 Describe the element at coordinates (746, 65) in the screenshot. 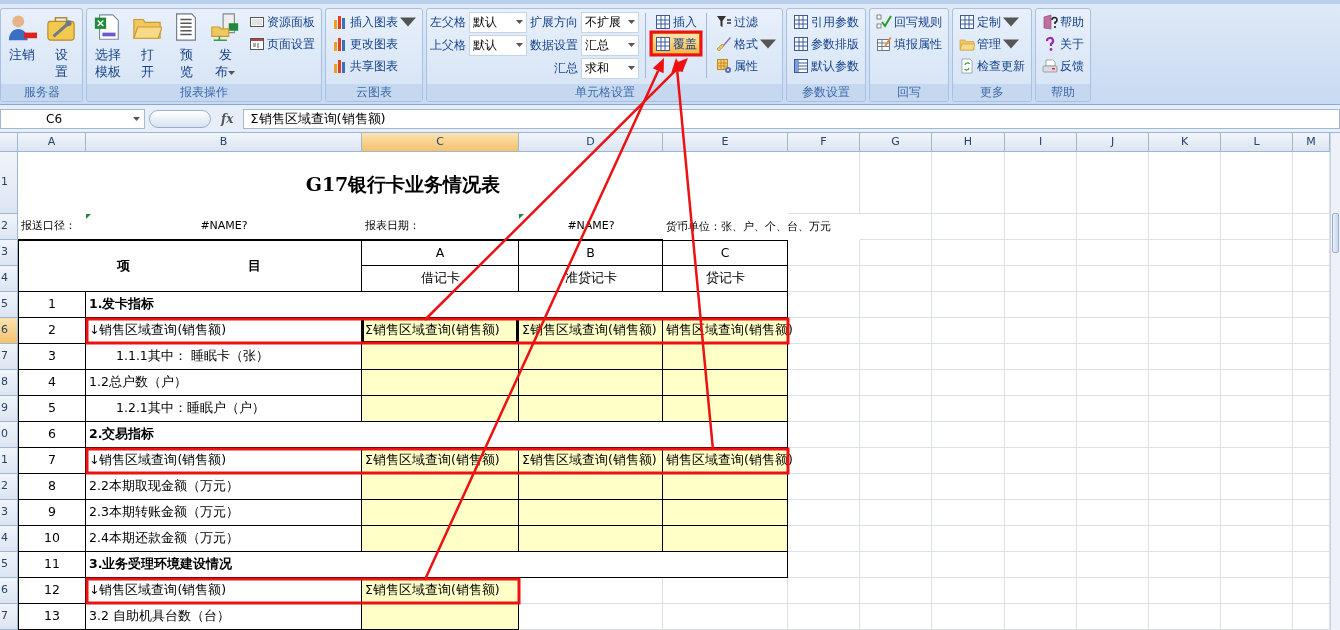

I see `toolbar-button: 属性` at that location.